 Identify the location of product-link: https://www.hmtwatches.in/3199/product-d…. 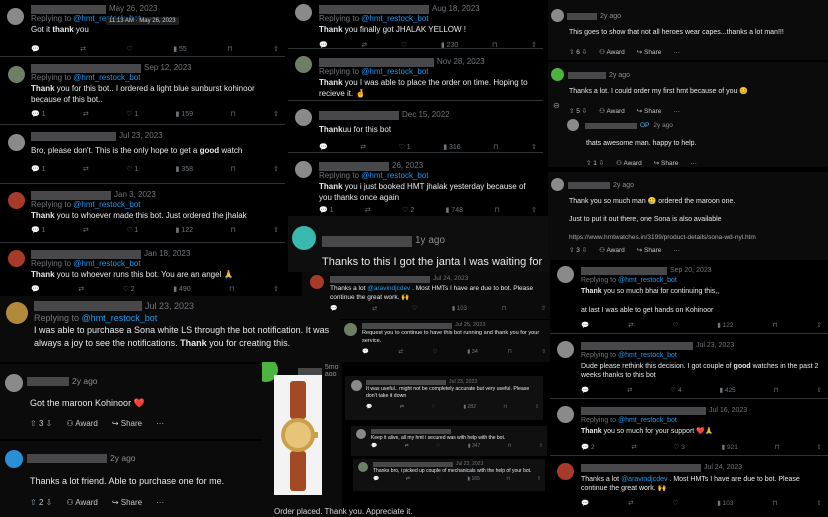
(662, 237).